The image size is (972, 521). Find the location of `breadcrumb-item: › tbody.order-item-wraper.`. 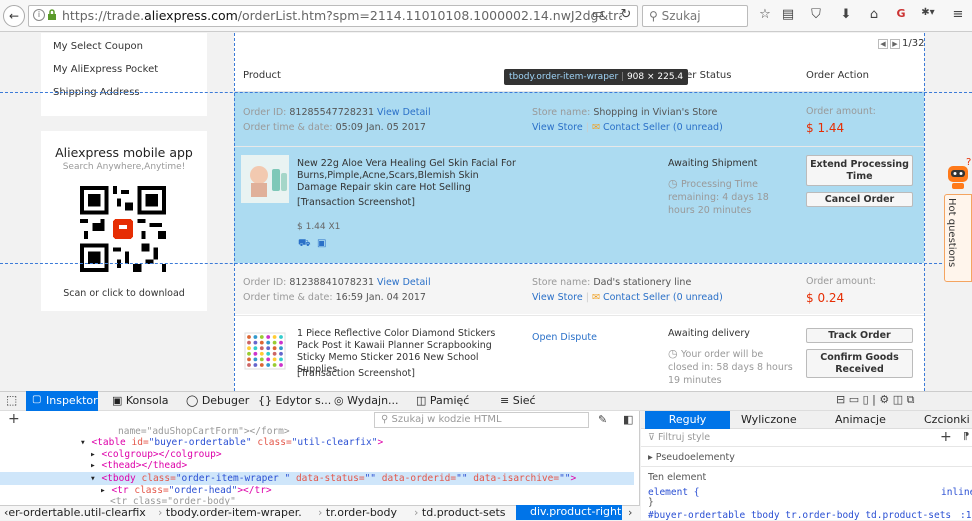

breadcrumb-item: › tbody.order-item-wraper. is located at coordinates (230, 512).